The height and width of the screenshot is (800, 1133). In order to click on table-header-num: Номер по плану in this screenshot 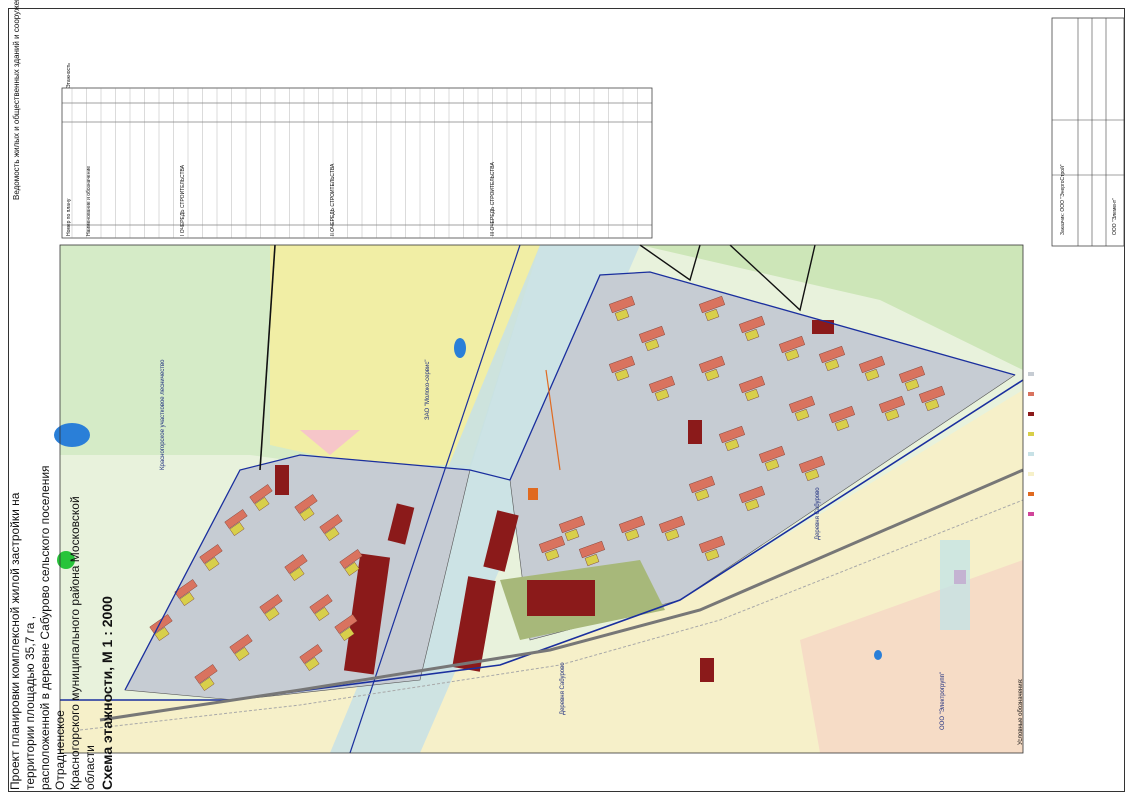, I will do `click(69, 217)`.